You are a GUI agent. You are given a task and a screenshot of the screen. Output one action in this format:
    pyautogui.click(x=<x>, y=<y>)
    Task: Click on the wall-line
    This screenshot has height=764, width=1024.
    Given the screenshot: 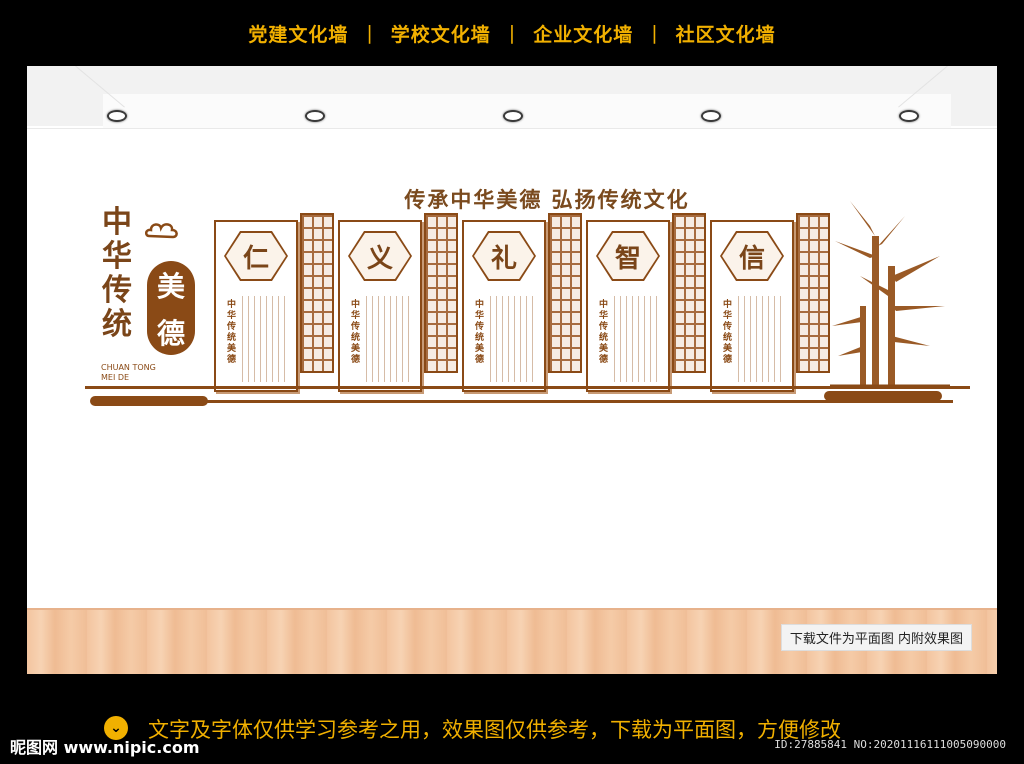 What is the action you would take?
    pyautogui.click(x=512, y=128)
    